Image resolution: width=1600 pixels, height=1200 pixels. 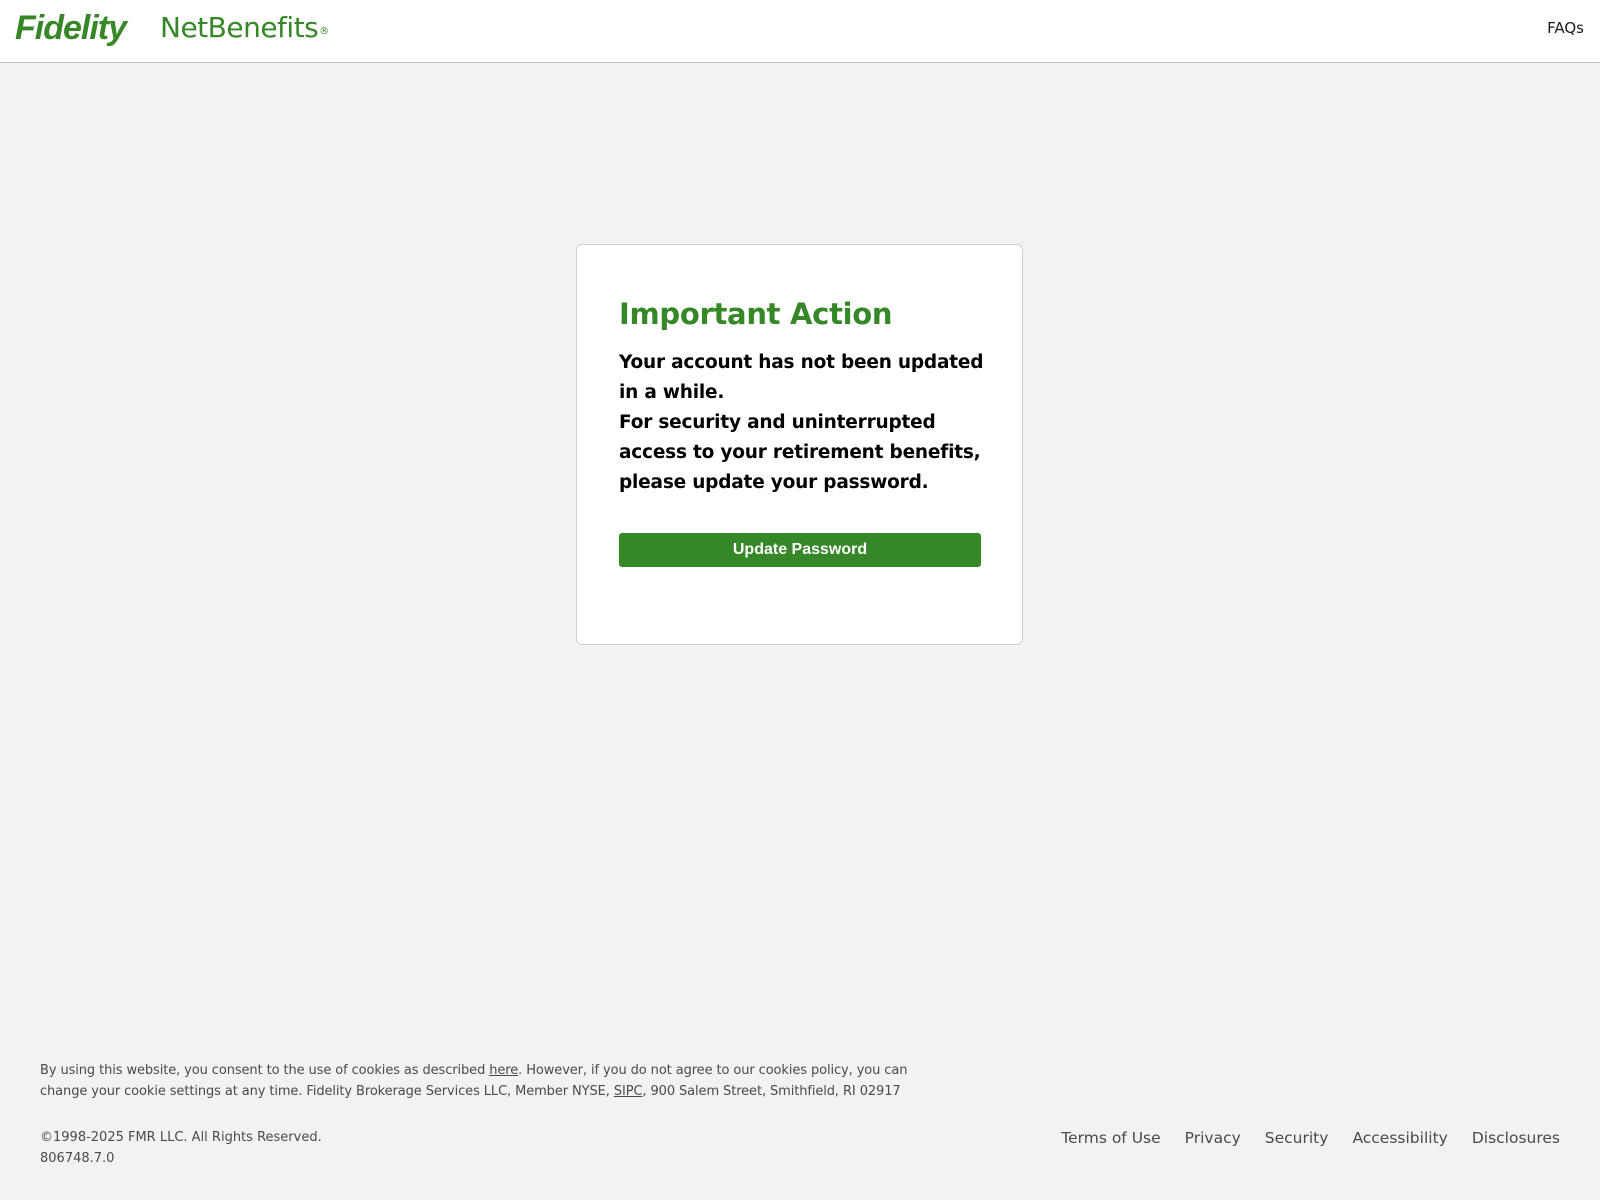 I want to click on accessibility-link: Accessibility, so click(x=1399, y=1138).